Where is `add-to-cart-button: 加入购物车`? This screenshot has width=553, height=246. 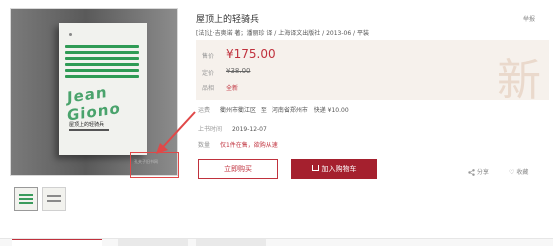
add-to-cart-button: 加入购物车 is located at coordinates (334, 169).